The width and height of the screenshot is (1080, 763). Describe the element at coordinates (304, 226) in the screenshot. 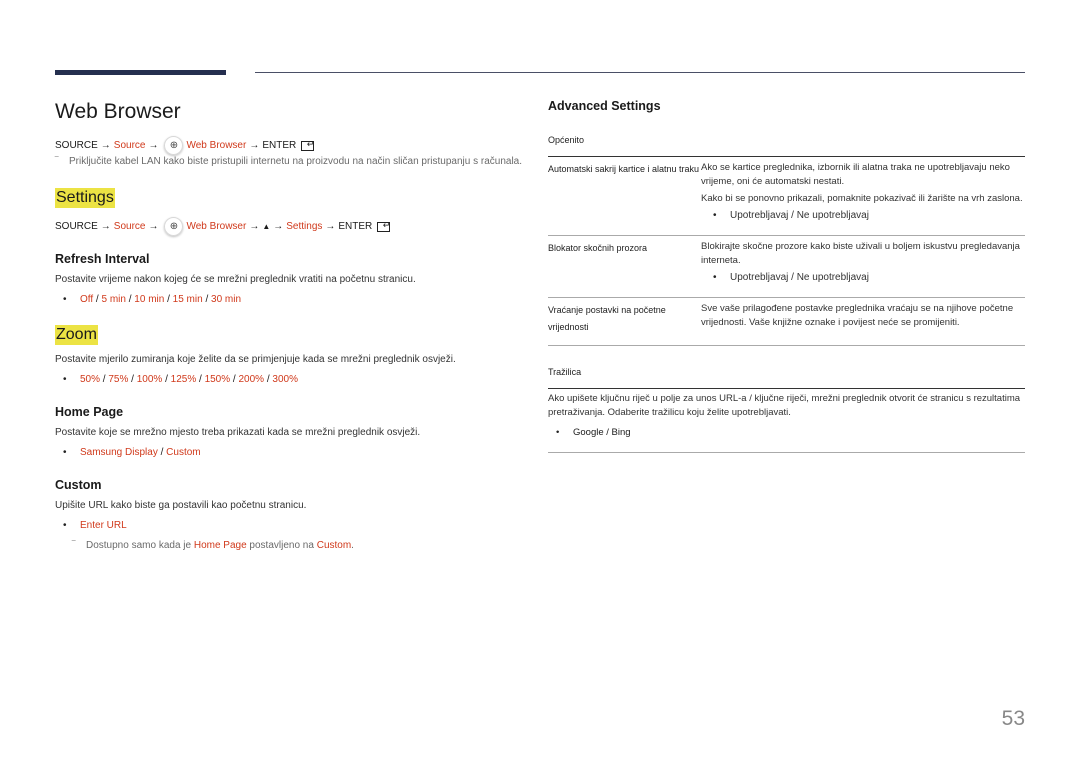

I see `path-settings: Settings` at that location.